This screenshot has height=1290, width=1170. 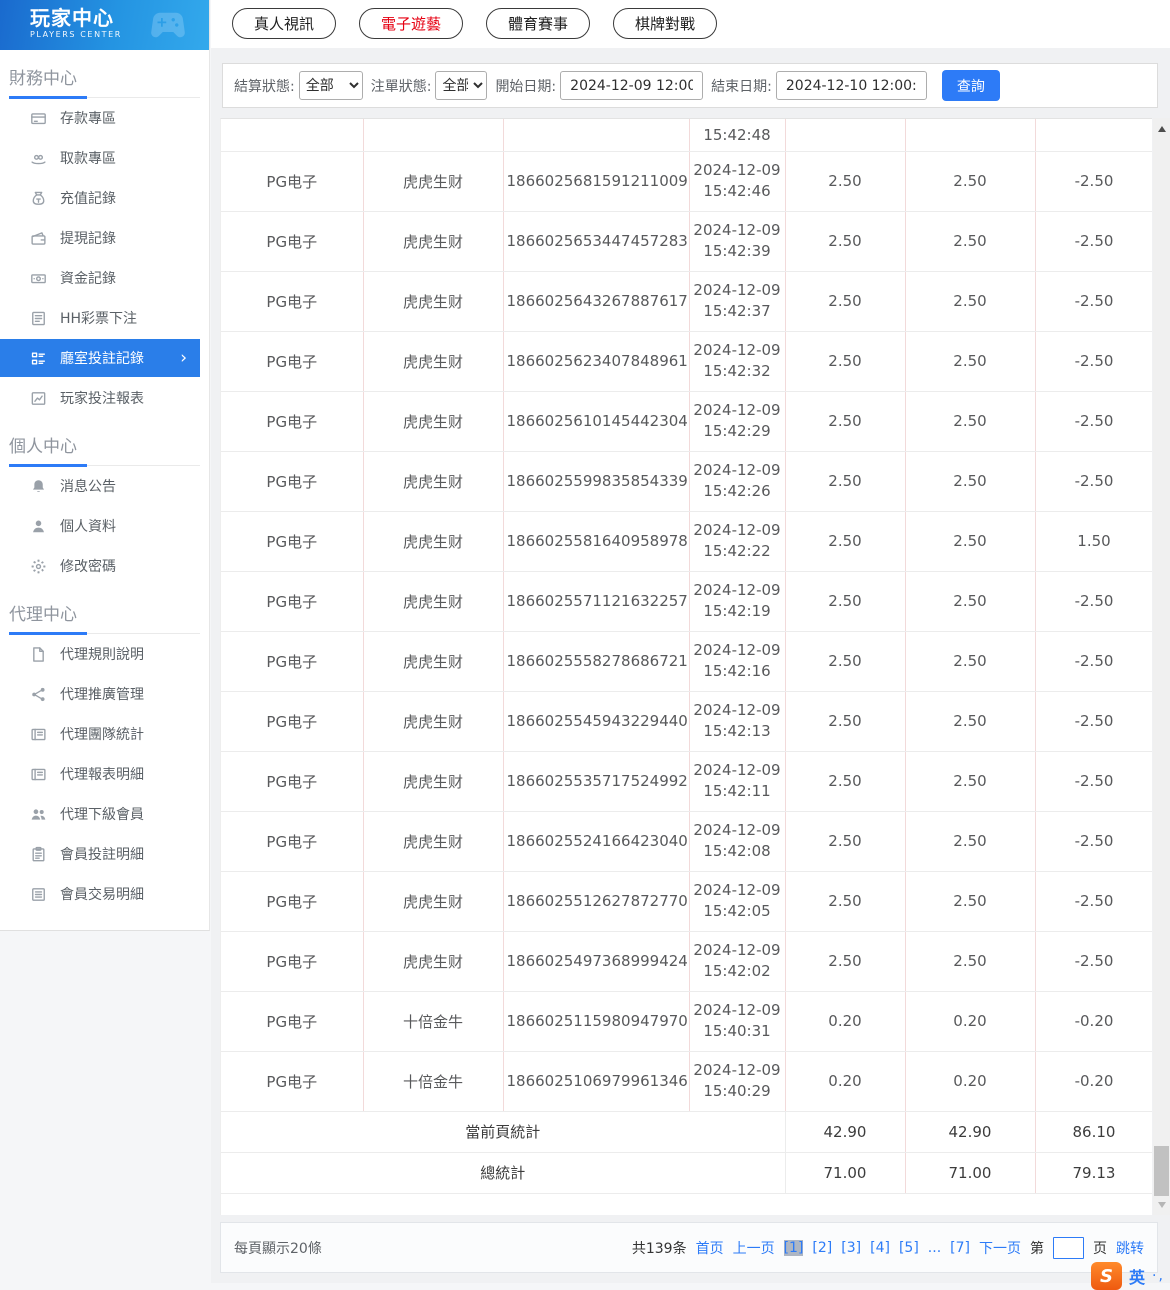 I want to click on sidebar-item: HH彩票下注, so click(x=104, y=318).